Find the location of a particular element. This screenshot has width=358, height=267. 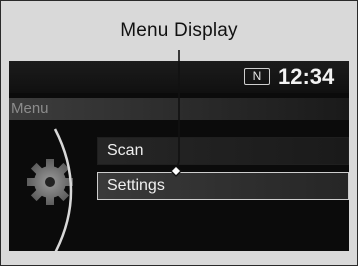

callout-label: Menu Display is located at coordinates (179, 30).